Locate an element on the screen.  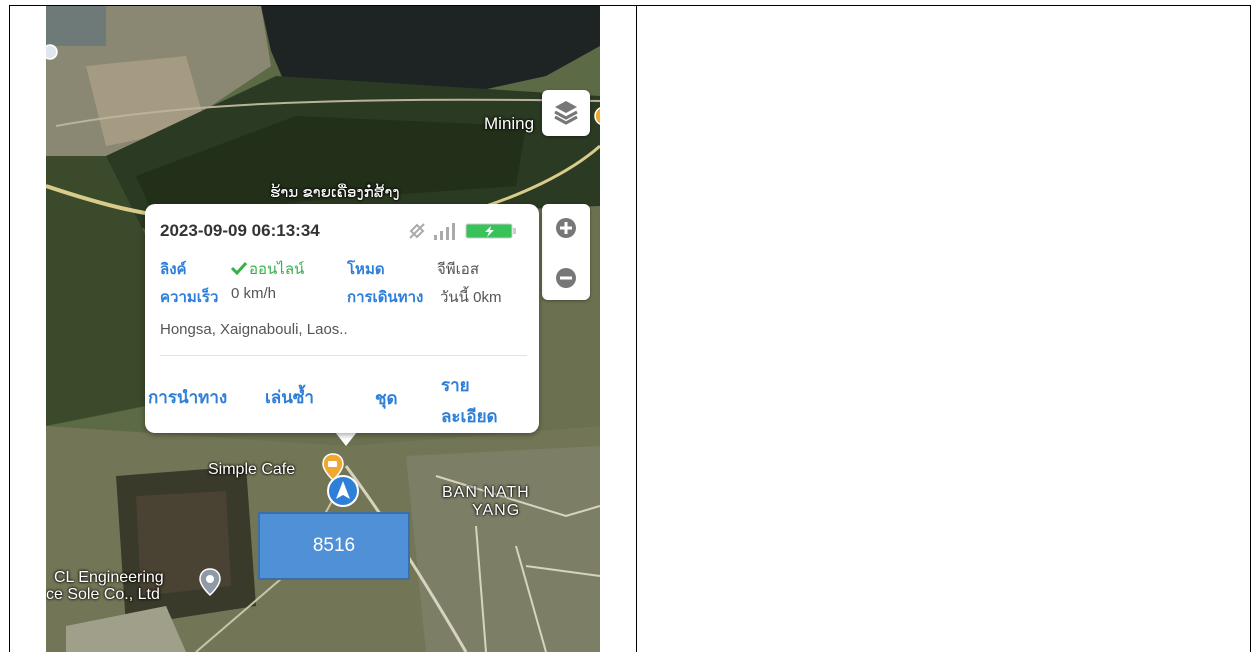
signal-icon is located at coordinates (444, 231).